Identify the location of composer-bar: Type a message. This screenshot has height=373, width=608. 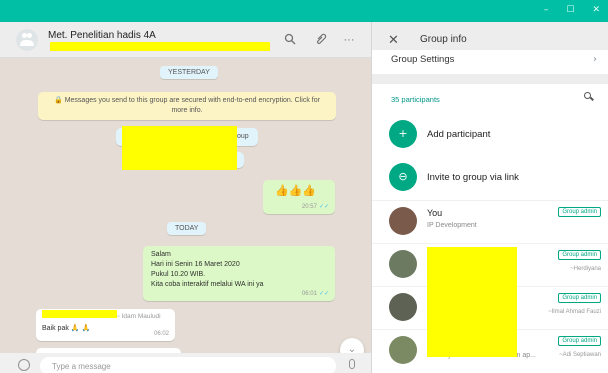
(185, 363).